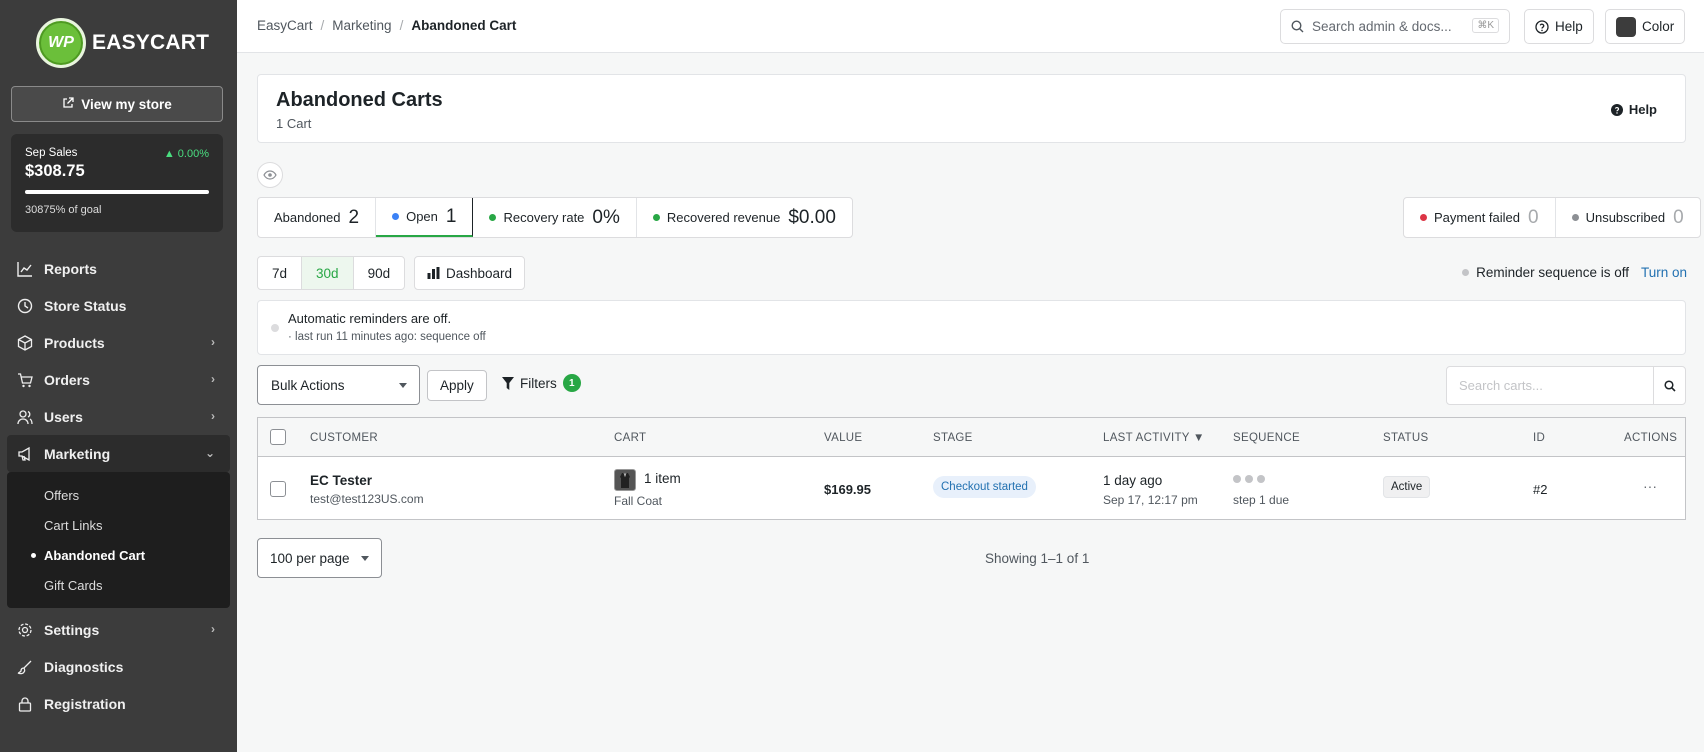  What do you see at coordinates (1616, 109) in the screenshot?
I see `question-circle-icon` at bounding box center [1616, 109].